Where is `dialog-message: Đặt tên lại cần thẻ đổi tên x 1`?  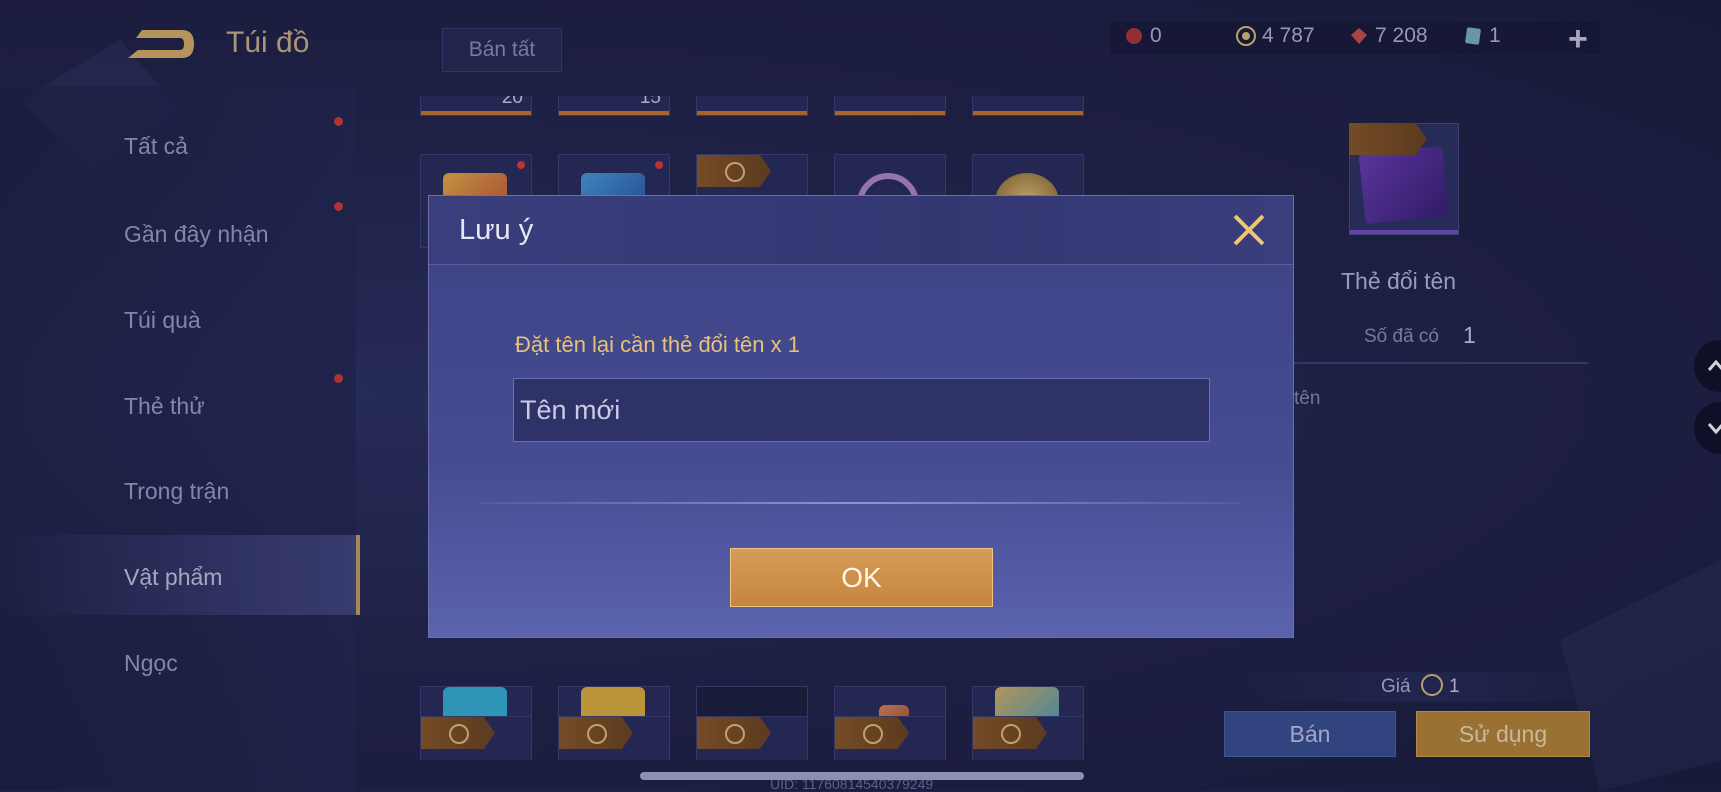
dialog-message: Đặt tên lại cần thẻ đổi tên x 1 is located at coordinates (657, 344).